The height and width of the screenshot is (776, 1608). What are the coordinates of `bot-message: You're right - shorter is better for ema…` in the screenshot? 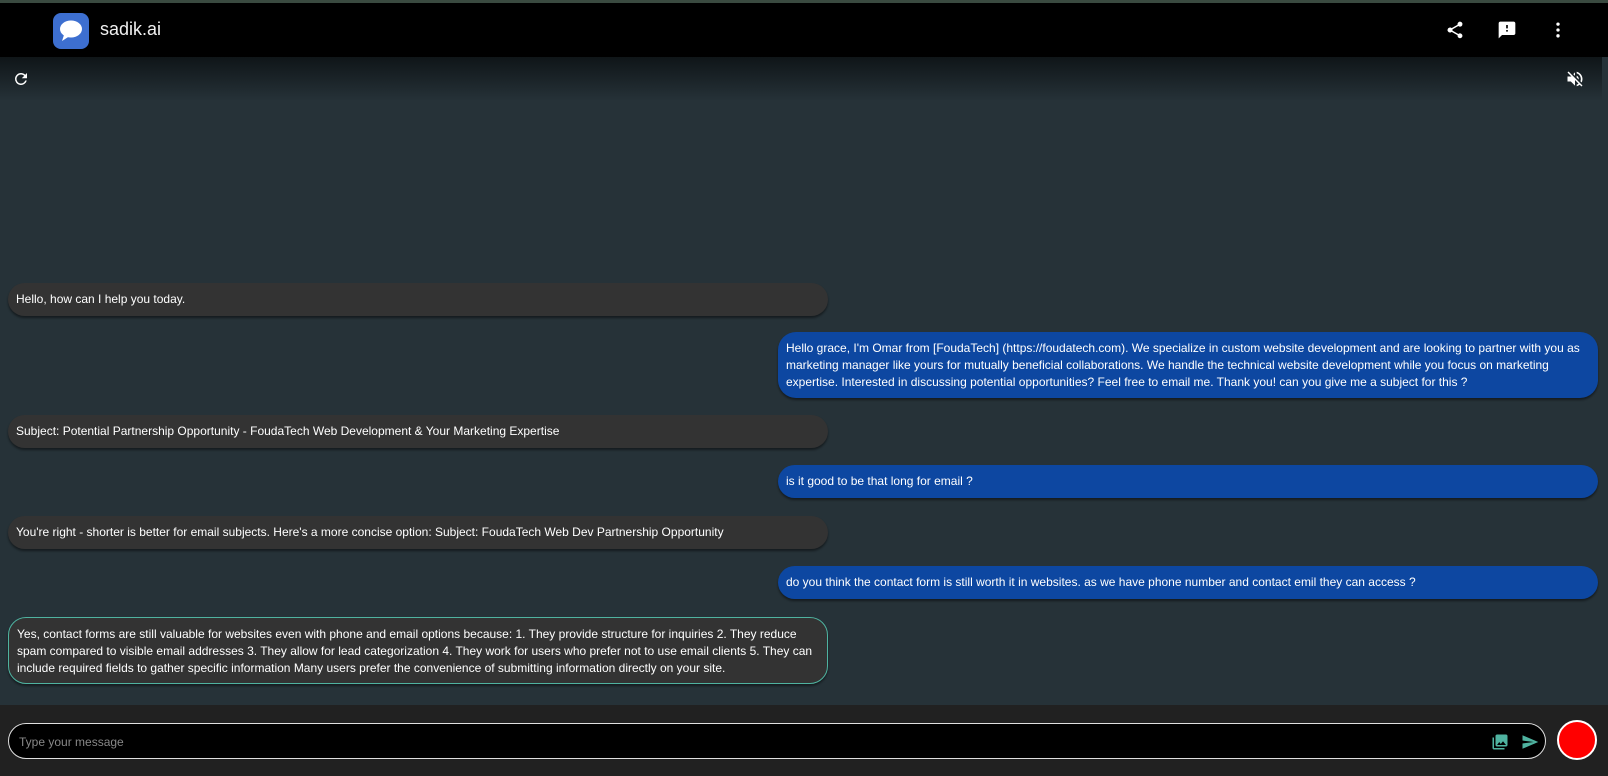 It's located at (418, 532).